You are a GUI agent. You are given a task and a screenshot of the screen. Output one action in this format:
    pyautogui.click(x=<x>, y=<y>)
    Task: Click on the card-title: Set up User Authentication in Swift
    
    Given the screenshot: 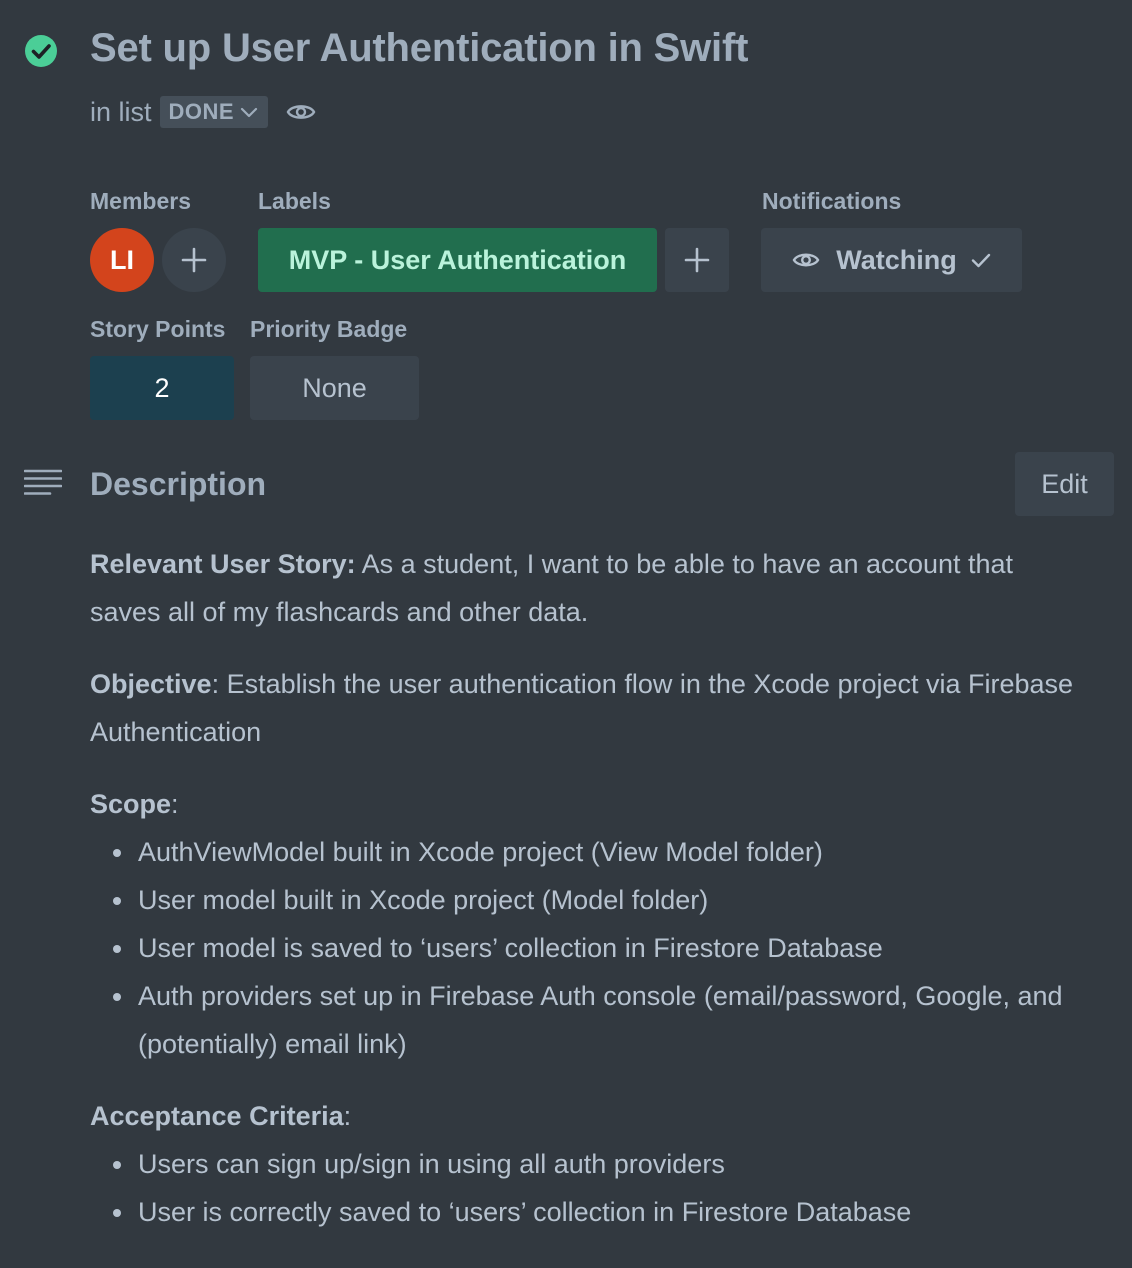 What is the action you would take?
    pyautogui.click(x=419, y=48)
    